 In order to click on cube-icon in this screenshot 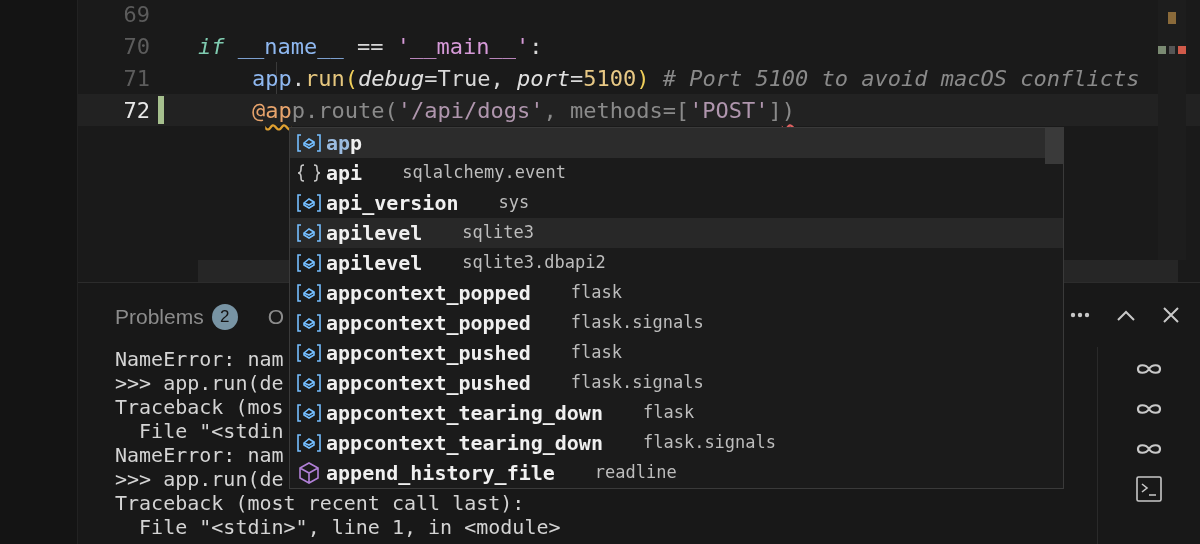, I will do `click(309, 473)`.